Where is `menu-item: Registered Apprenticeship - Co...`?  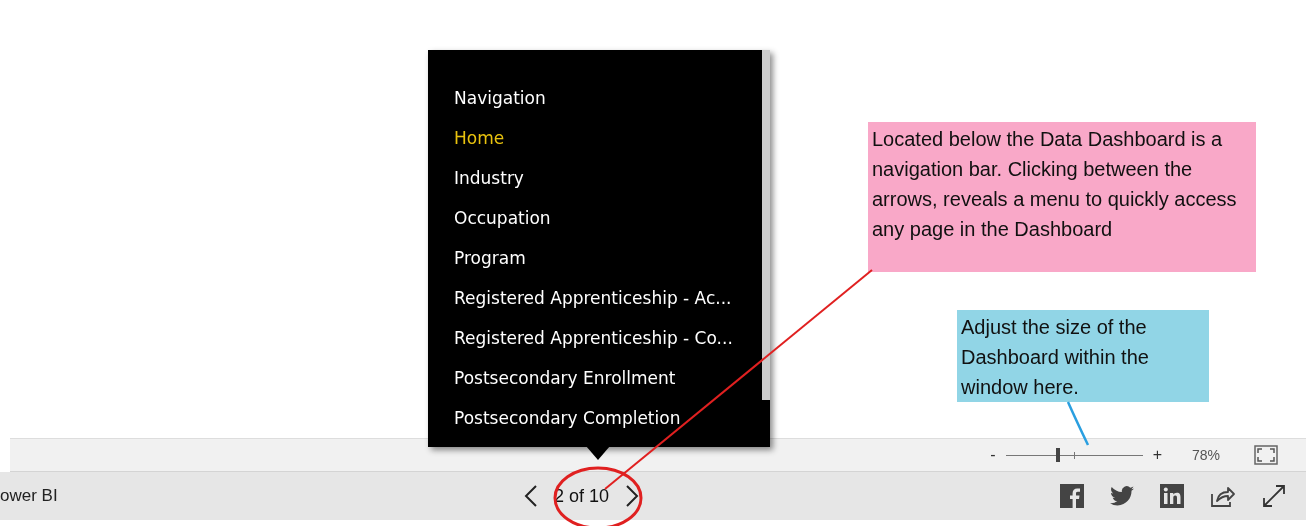 menu-item: Registered Apprenticeship - Co... is located at coordinates (593, 338).